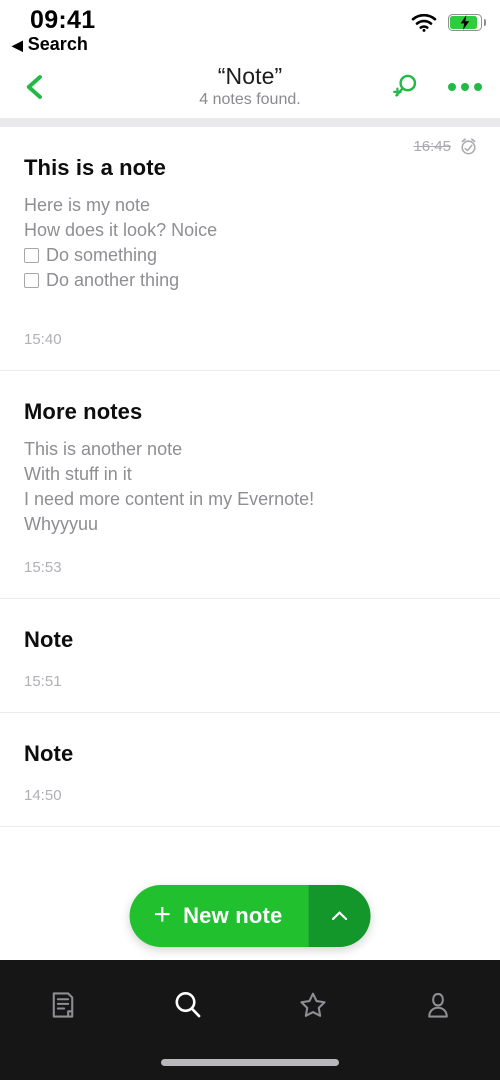 This screenshot has width=500, height=1080. Describe the element at coordinates (61, 524) in the screenshot. I see `note-line-text: Whyyyuu` at that location.